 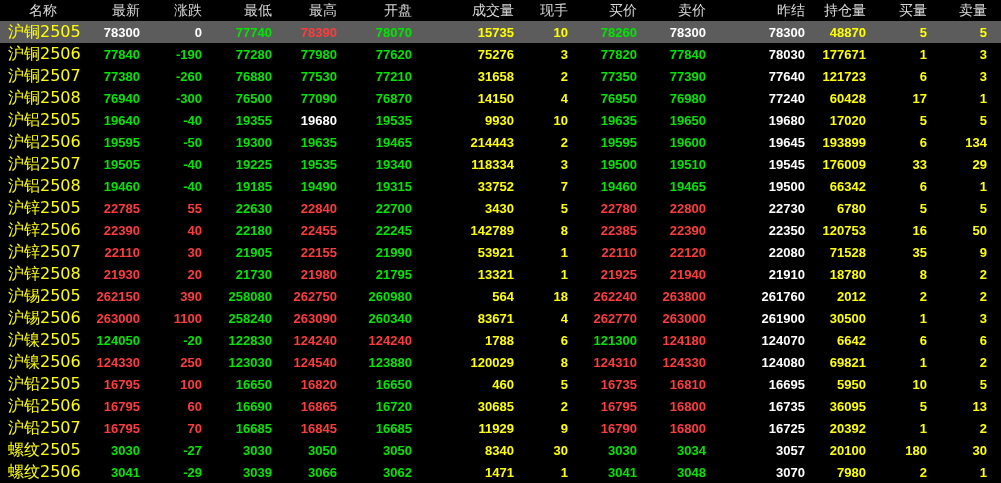 What do you see at coordinates (982, 296) in the screenshot?
I see `table-cell-text: 2` at bounding box center [982, 296].